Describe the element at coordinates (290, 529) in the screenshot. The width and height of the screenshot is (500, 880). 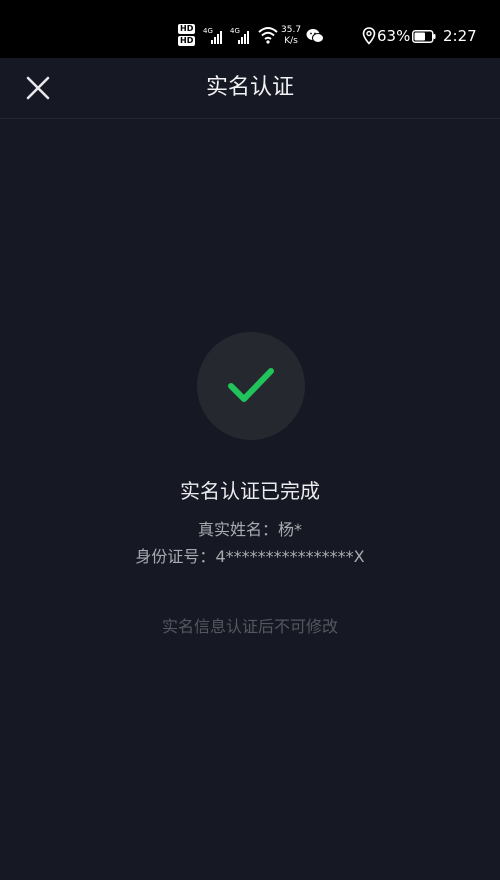
I see `real-name-value: 杨*` at that location.